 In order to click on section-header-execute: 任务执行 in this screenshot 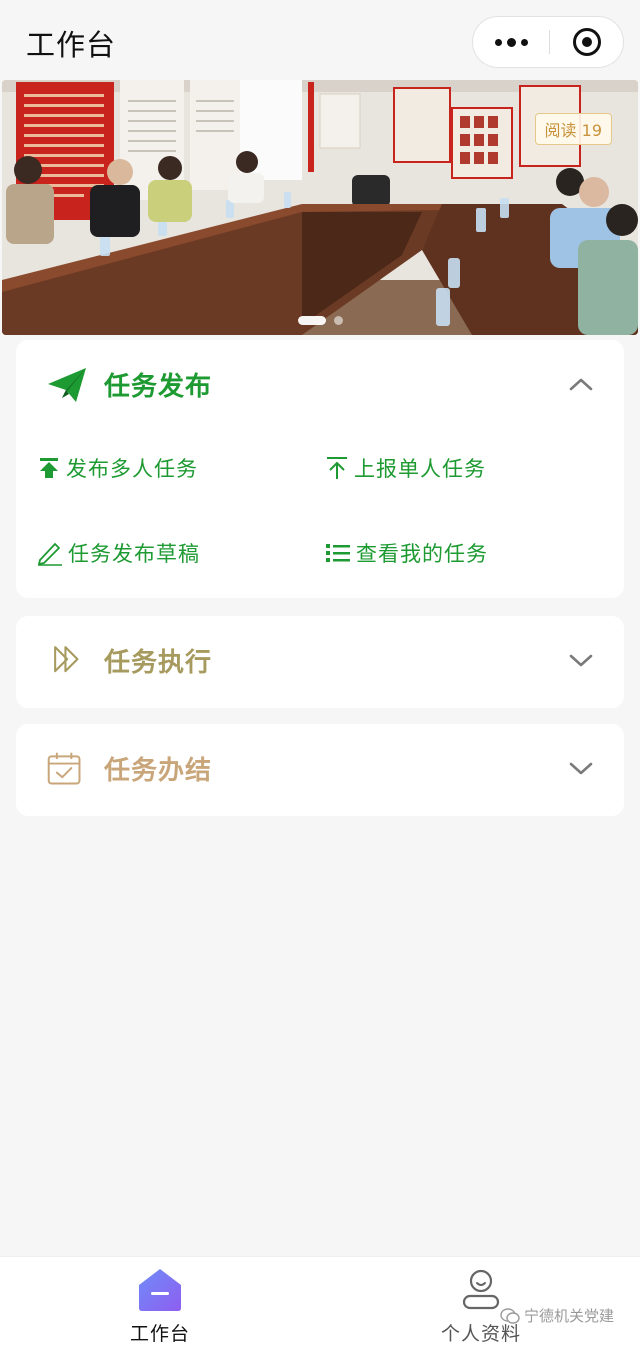, I will do `click(320, 661)`.